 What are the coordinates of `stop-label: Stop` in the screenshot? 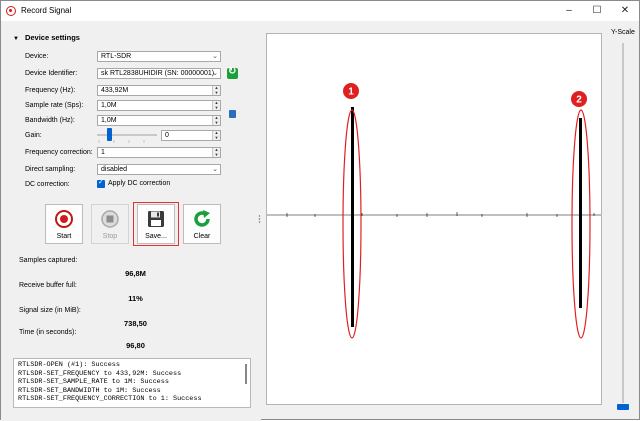 It's located at (110, 236).